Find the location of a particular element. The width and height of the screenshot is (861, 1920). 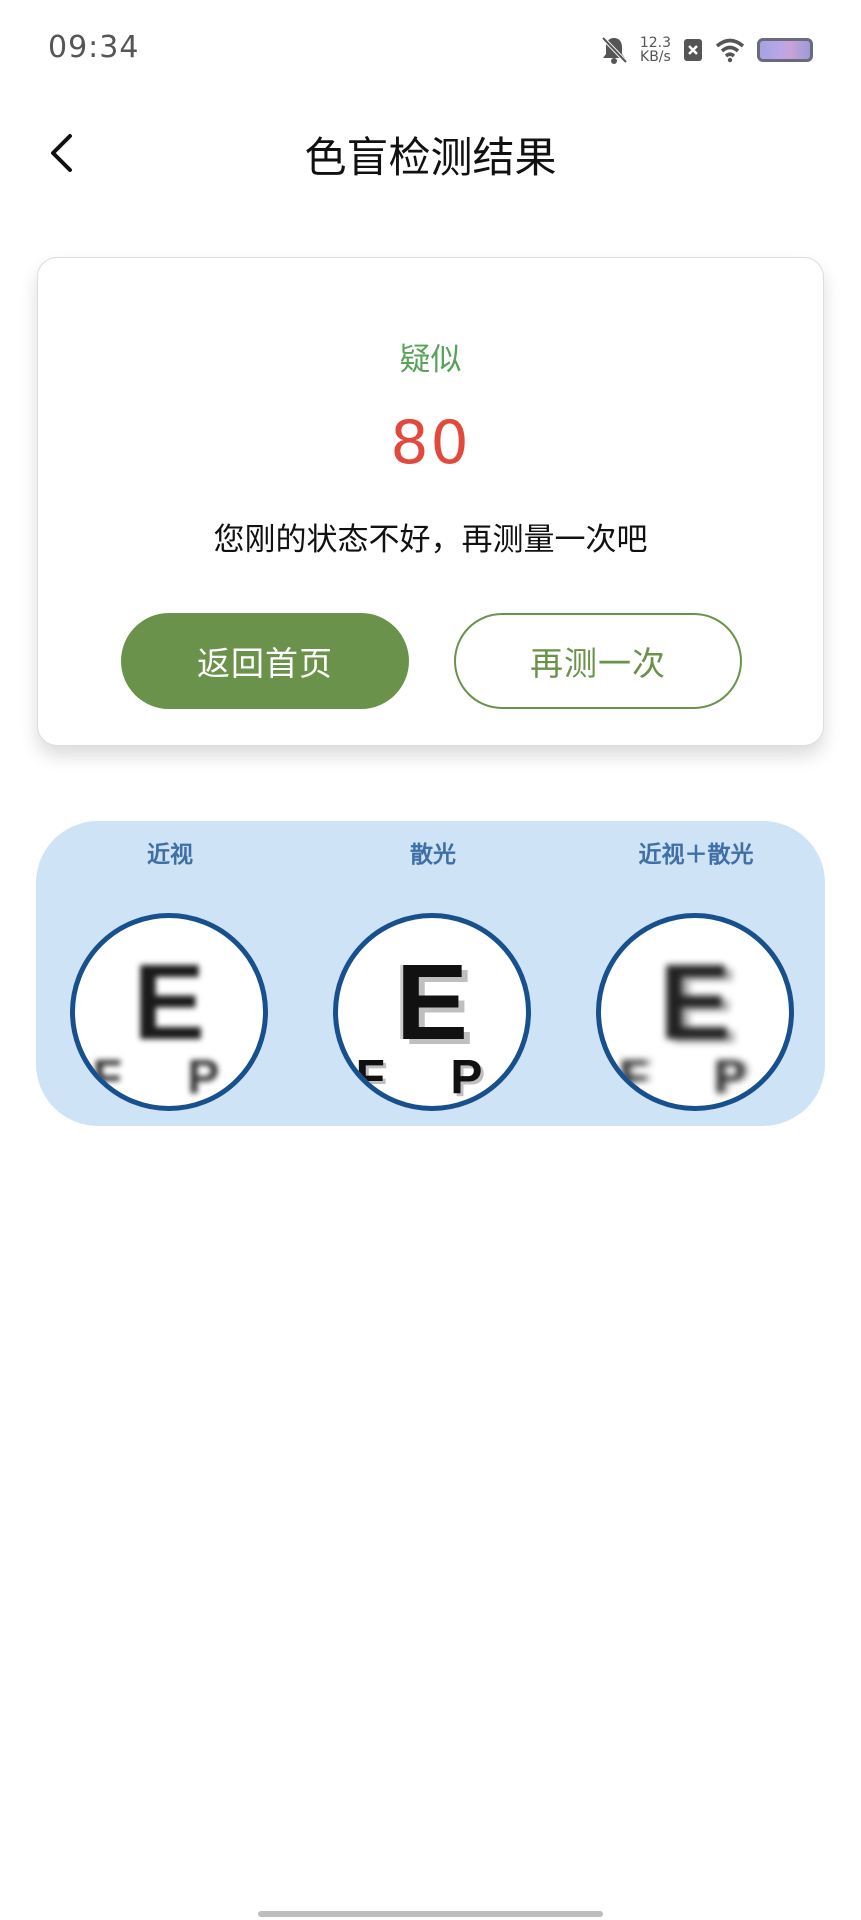

page-title: 色盲检测结果 is located at coordinates (430, 157).